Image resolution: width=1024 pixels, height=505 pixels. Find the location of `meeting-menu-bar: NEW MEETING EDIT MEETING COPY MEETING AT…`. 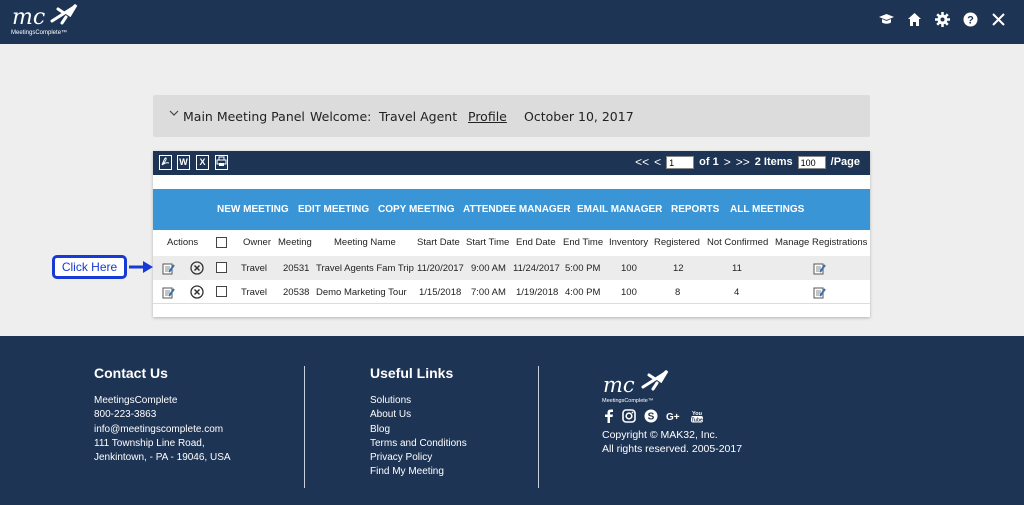

meeting-menu-bar: NEW MEETING EDIT MEETING COPY MEETING AT… is located at coordinates (511, 209).